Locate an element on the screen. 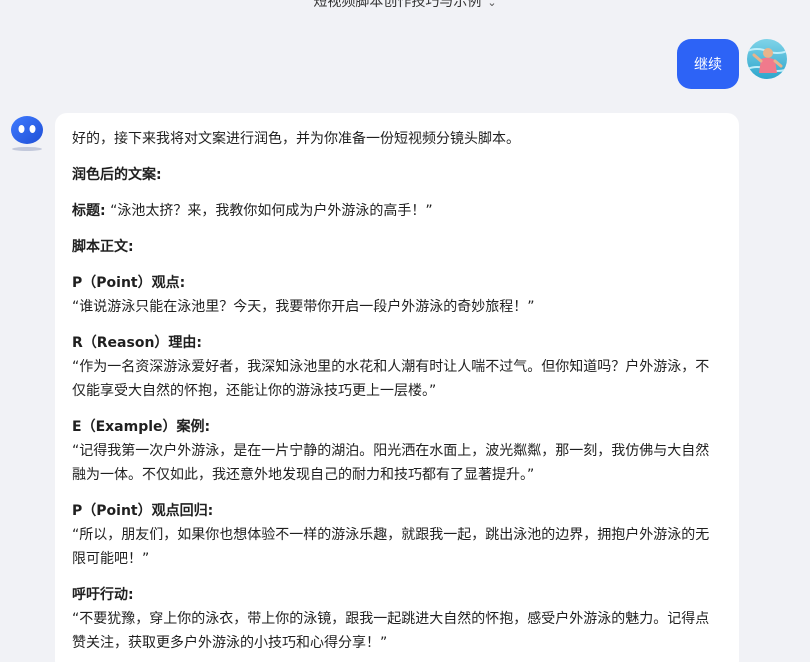  polished-heading: 润色后的文案: is located at coordinates (117, 175).